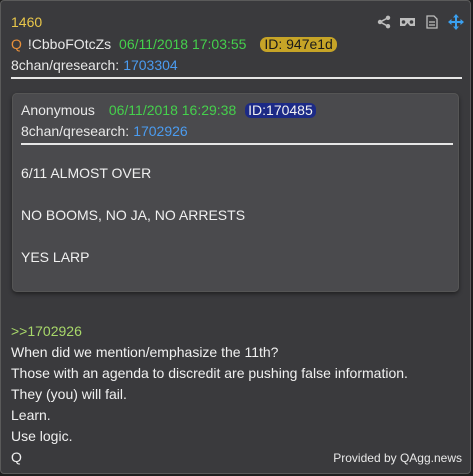 This screenshot has height=476, width=473. I want to click on share-icon, so click(383, 21).